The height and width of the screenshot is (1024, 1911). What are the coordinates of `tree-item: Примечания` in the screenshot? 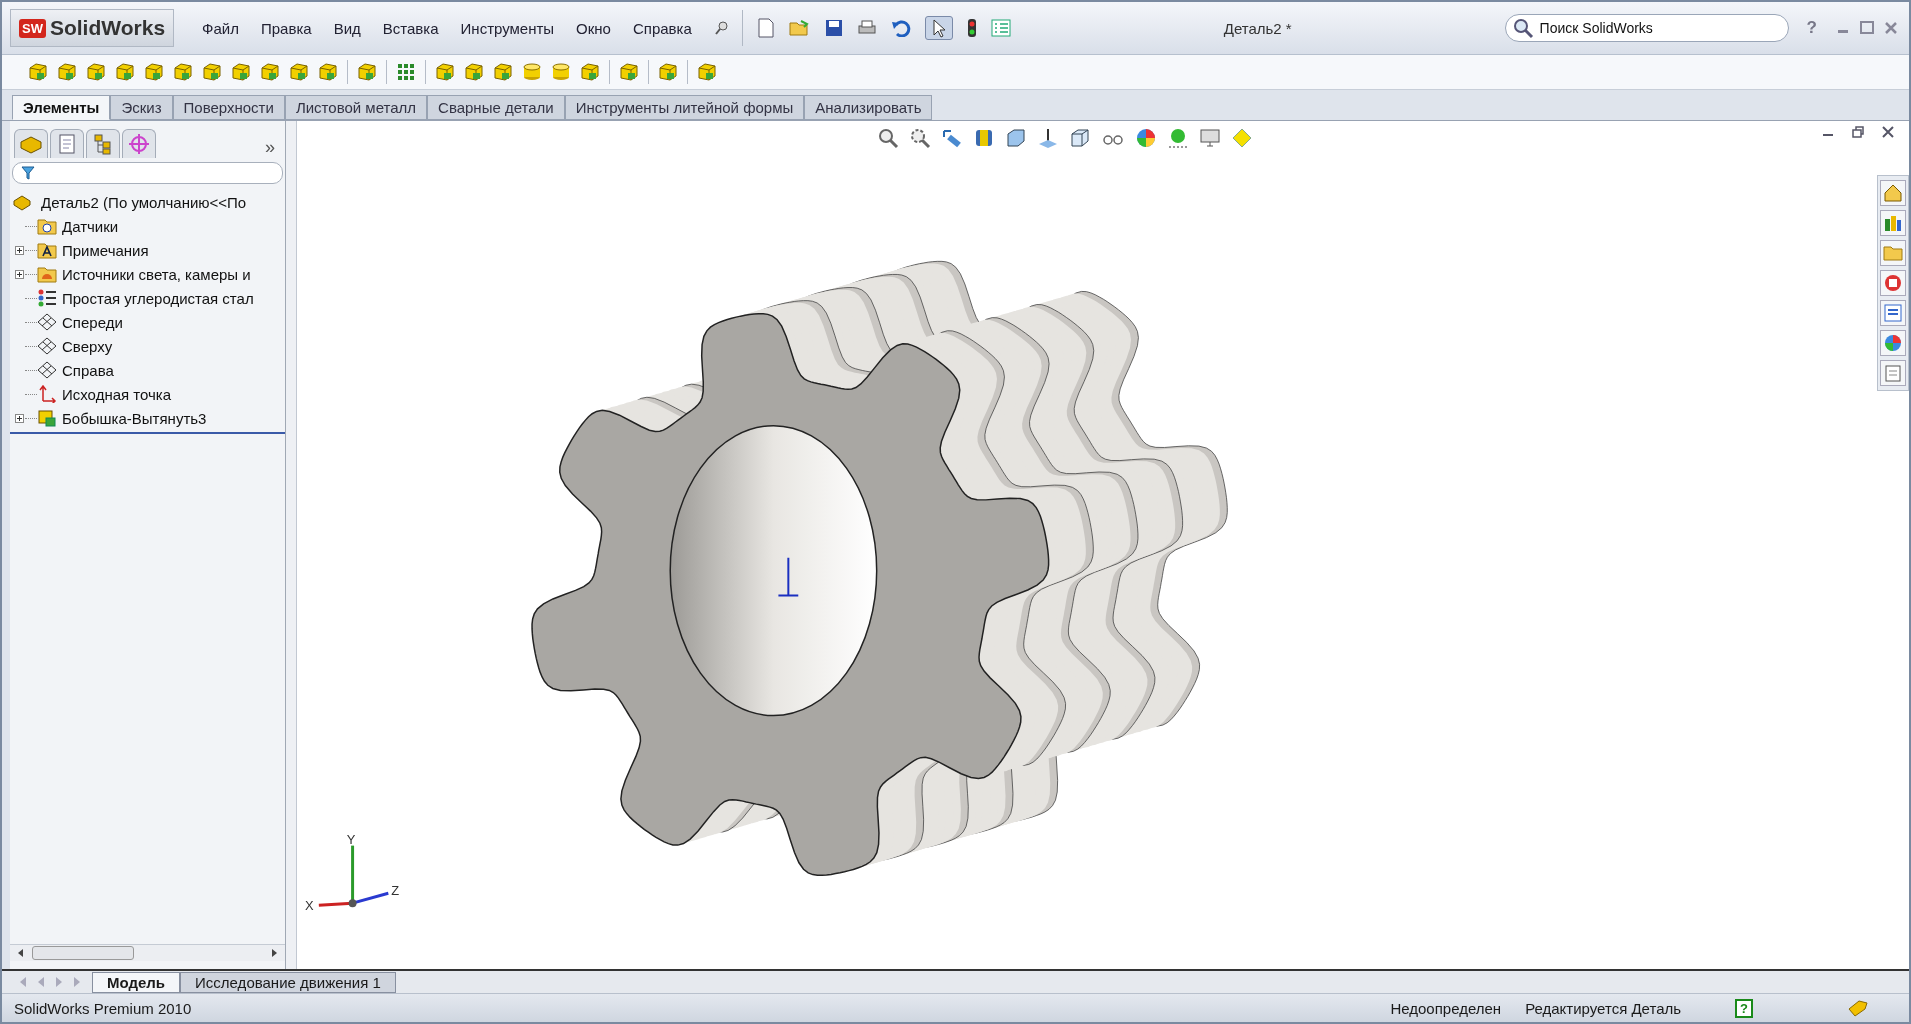 It's located at (105, 250).